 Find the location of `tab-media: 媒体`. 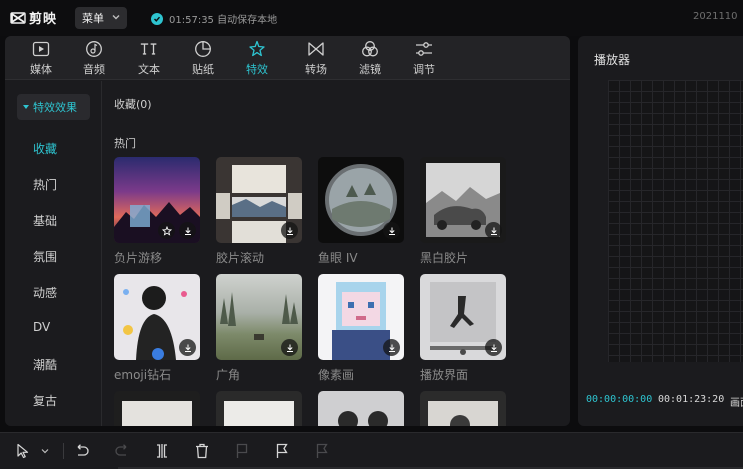

tab-media: 媒体 is located at coordinates (41, 59).